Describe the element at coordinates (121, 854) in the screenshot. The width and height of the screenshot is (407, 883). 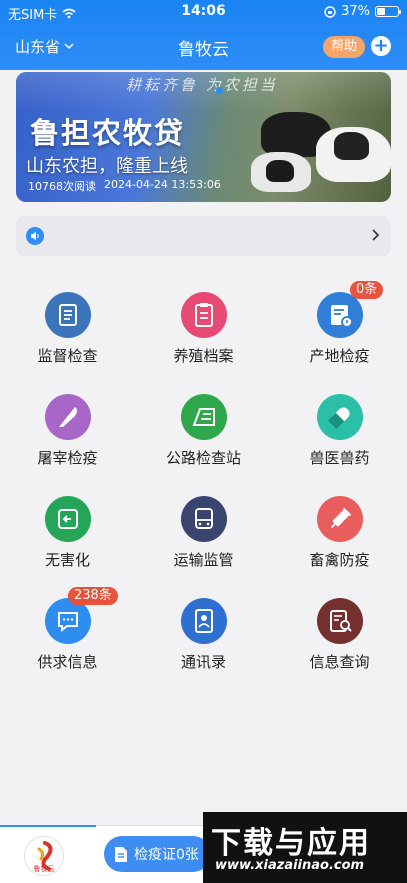
I see `document-icon` at that location.